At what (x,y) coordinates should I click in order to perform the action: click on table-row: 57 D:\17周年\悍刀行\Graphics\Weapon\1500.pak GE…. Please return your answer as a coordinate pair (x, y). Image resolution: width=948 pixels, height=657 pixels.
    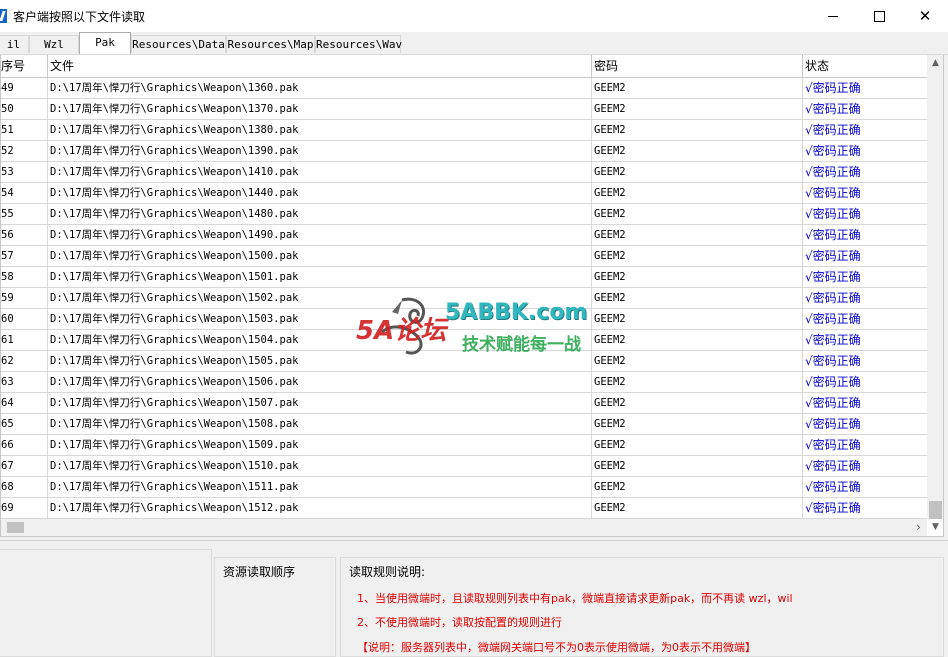
    Looking at the image, I should click on (464, 256).